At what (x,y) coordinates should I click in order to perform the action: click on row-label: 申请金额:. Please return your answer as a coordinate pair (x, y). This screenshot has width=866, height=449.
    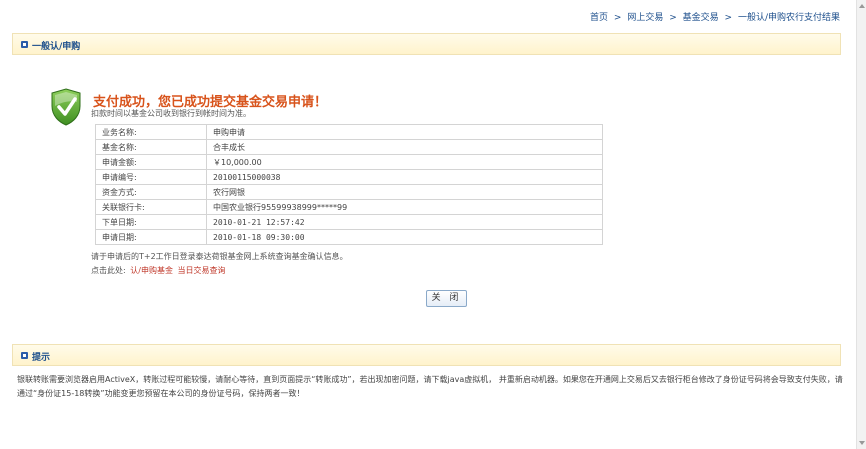
    Looking at the image, I should click on (151, 162).